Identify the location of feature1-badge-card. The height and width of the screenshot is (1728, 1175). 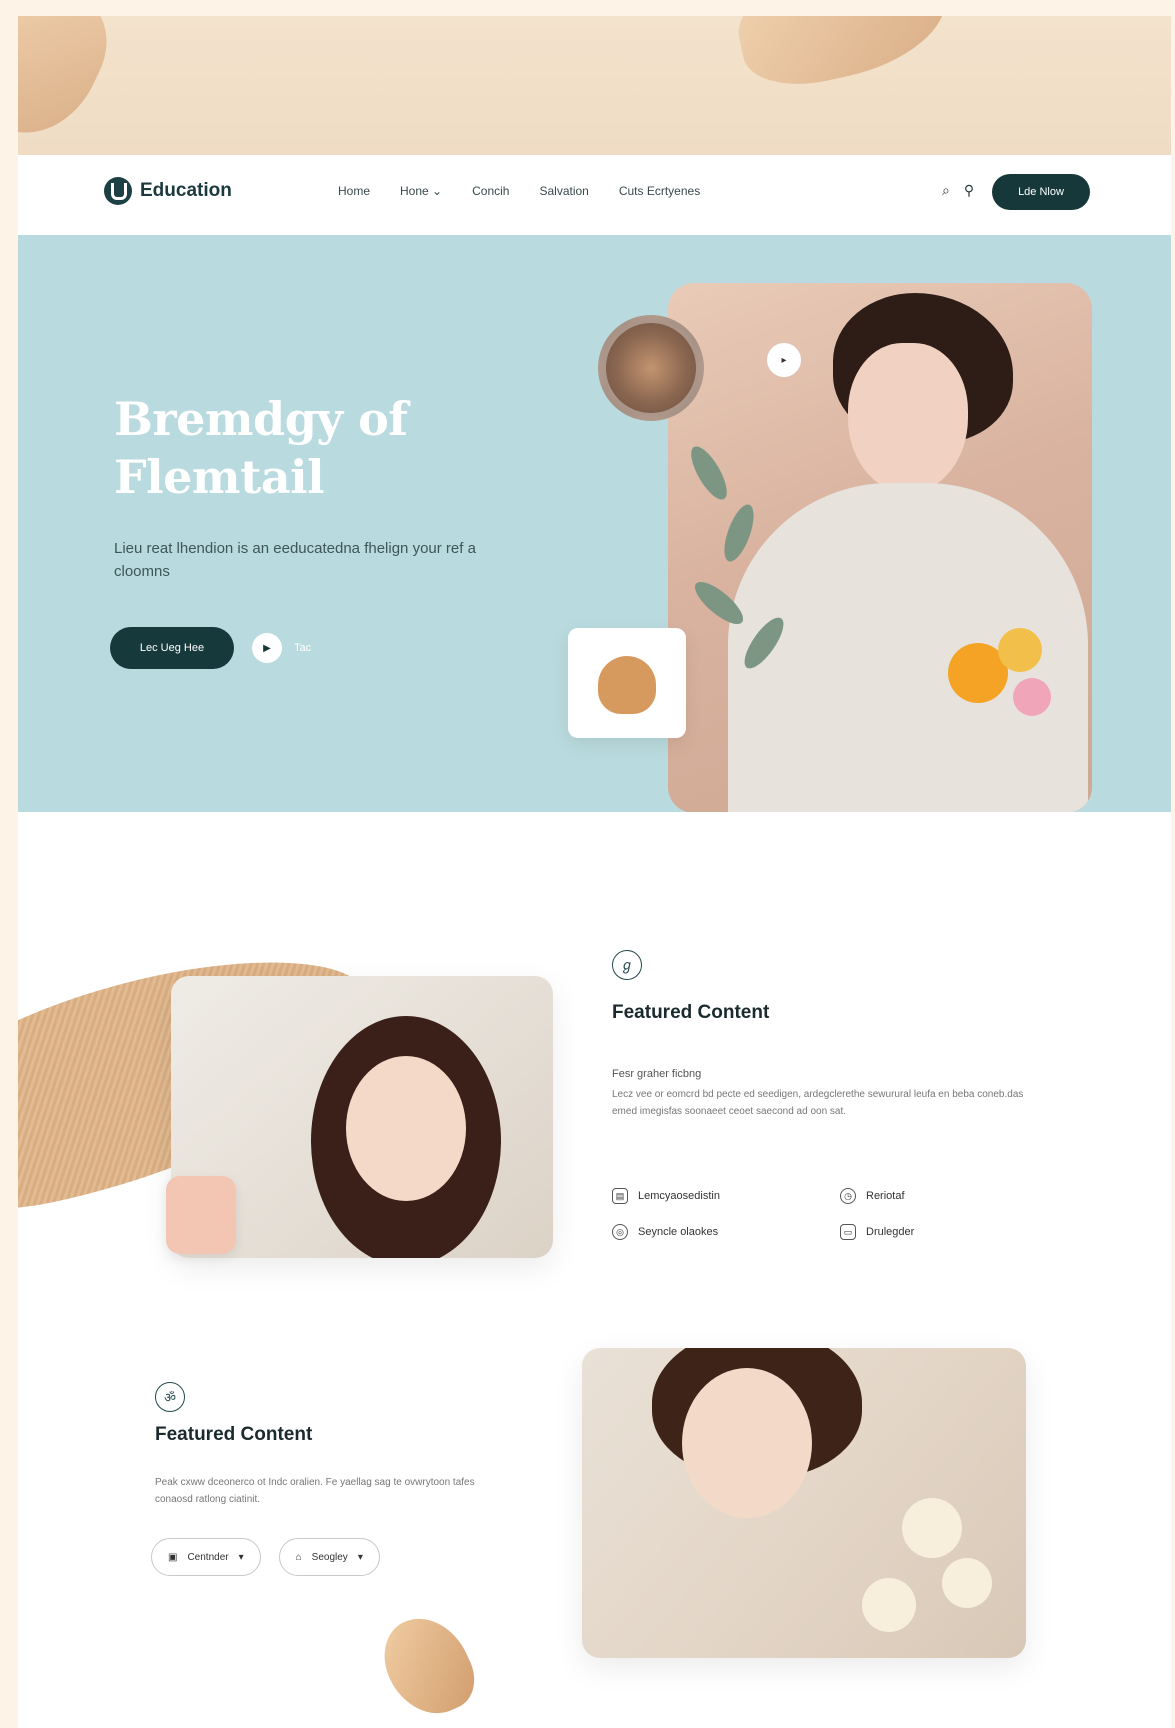
(201, 1215).